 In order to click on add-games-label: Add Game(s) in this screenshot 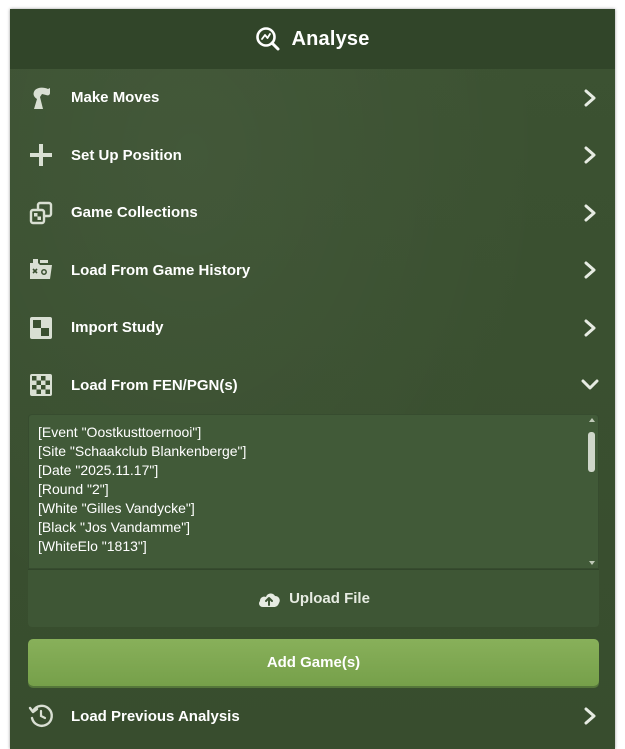, I will do `click(313, 662)`.